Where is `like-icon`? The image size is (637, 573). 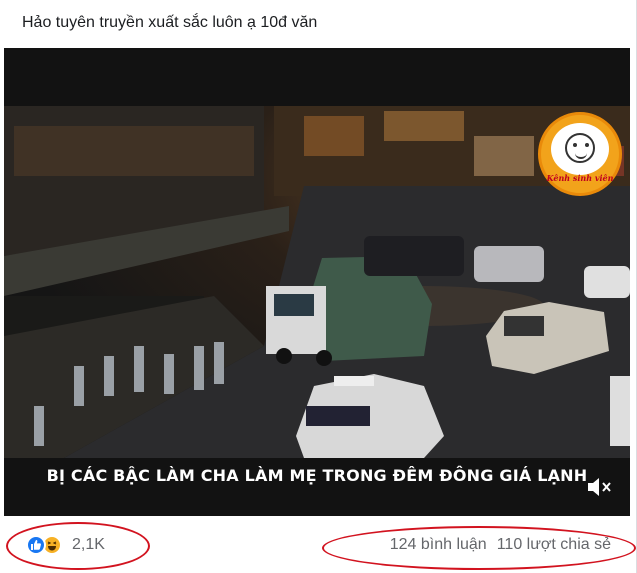
like-icon is located at coordinates (36, 545).